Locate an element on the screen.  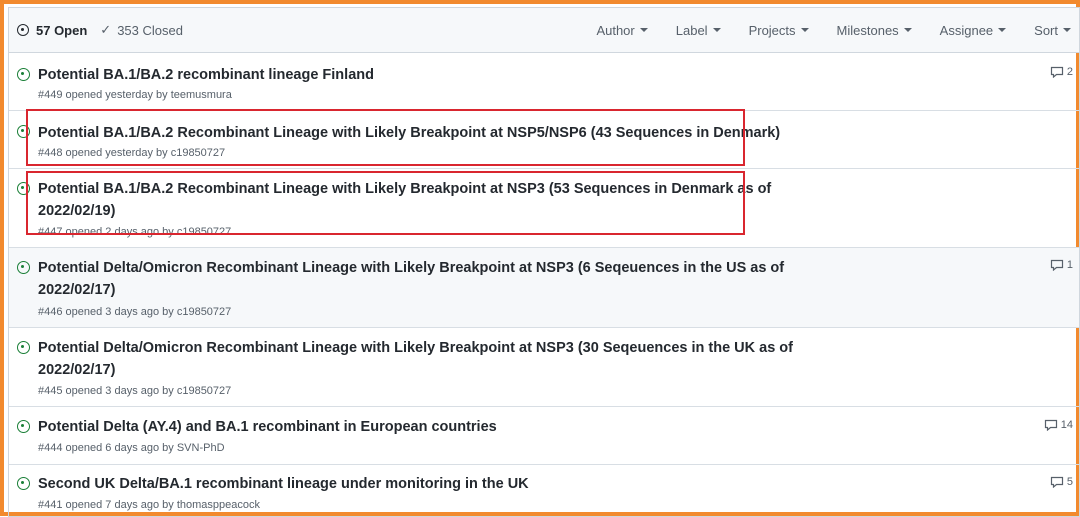
projects-filter-label: Projects is located at coordinates (772, 30).